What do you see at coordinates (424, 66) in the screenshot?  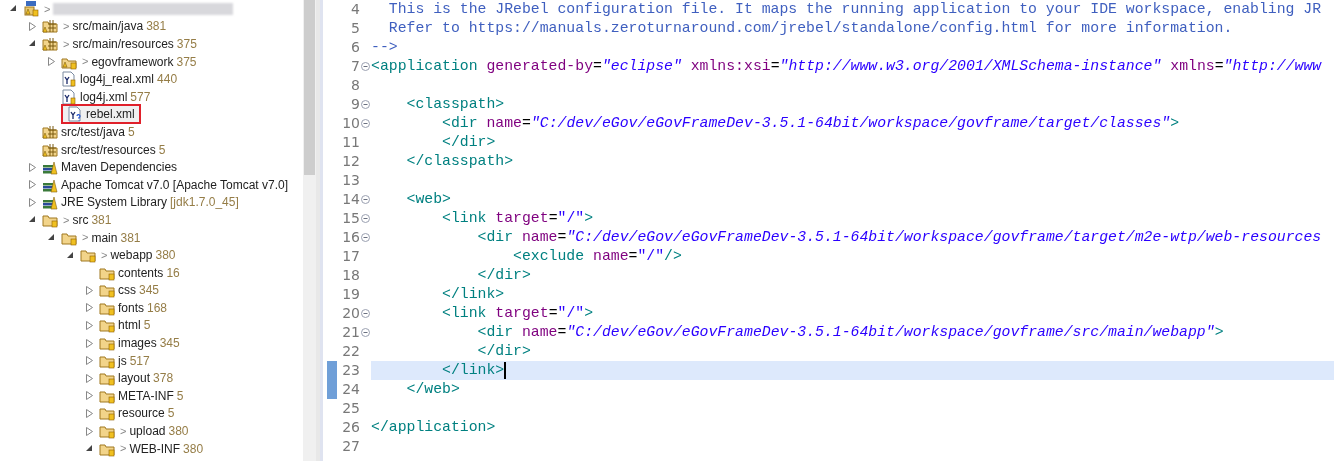 I see `code-token: <application` at bounding box center [424, 66].